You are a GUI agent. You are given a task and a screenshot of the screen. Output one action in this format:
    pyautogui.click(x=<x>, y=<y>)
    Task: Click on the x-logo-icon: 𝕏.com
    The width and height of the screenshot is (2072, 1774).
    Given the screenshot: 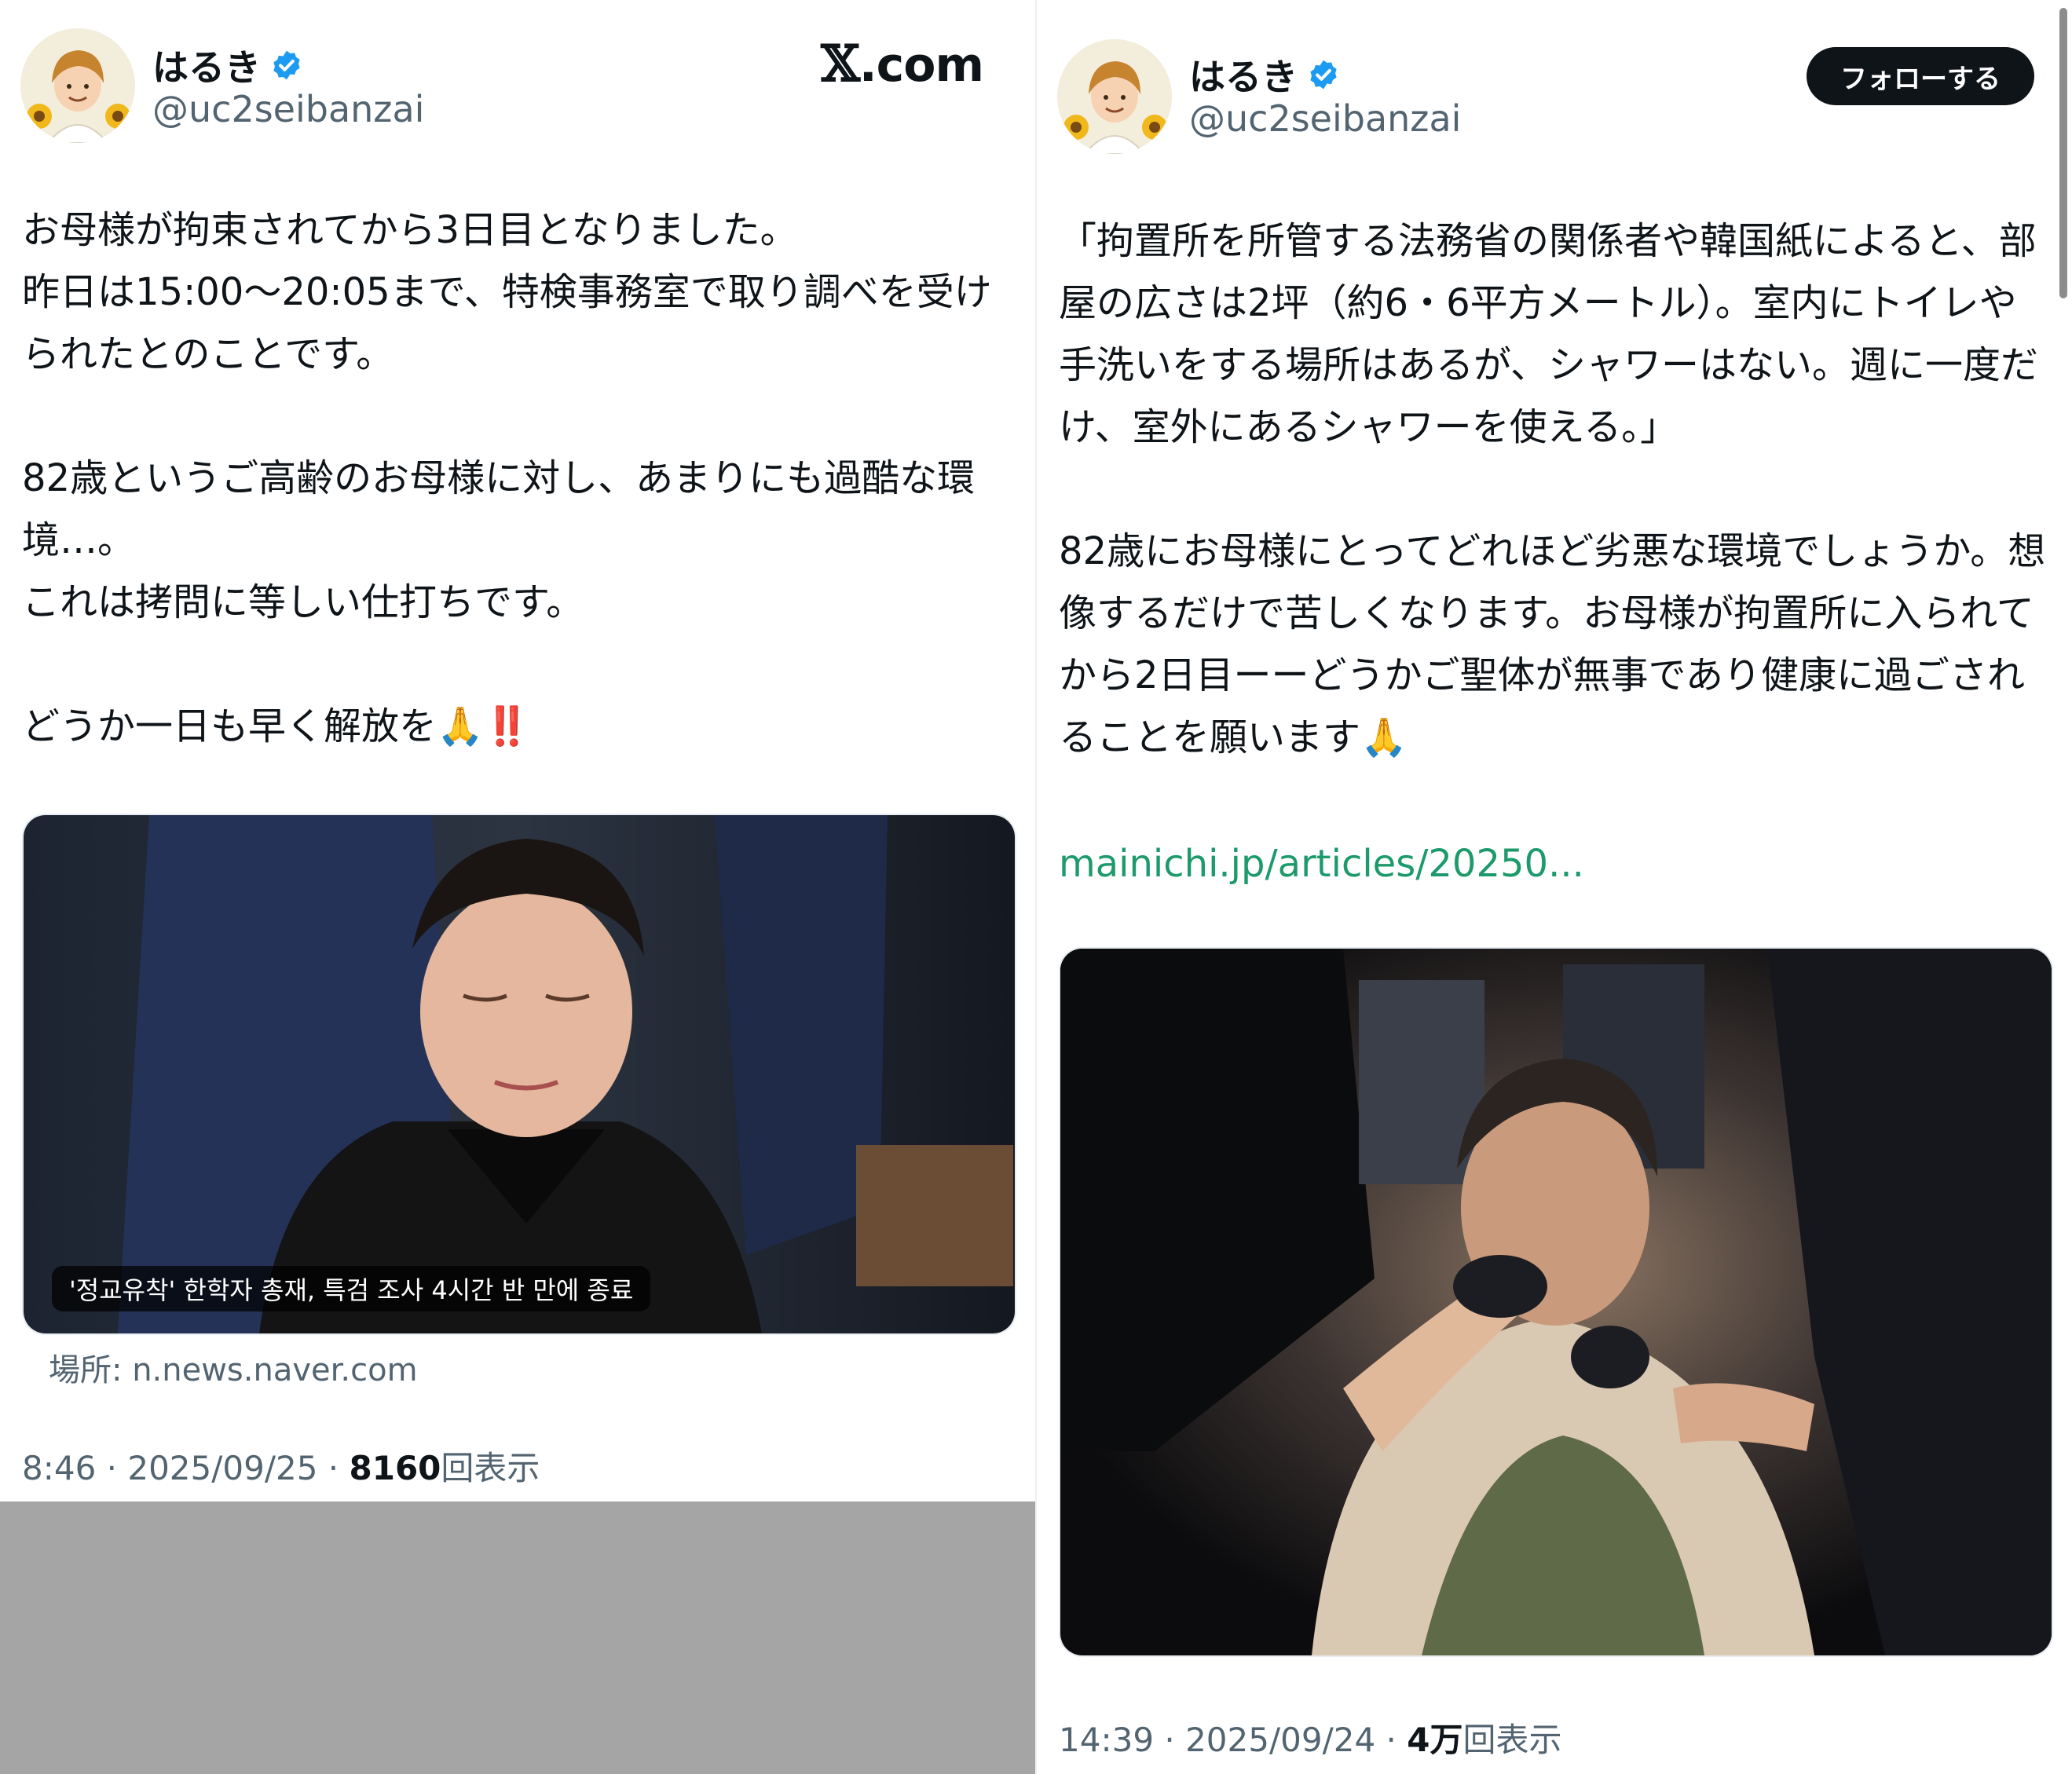 What is the action you would take?
    pyautogui.click(x=902, y=64)
    